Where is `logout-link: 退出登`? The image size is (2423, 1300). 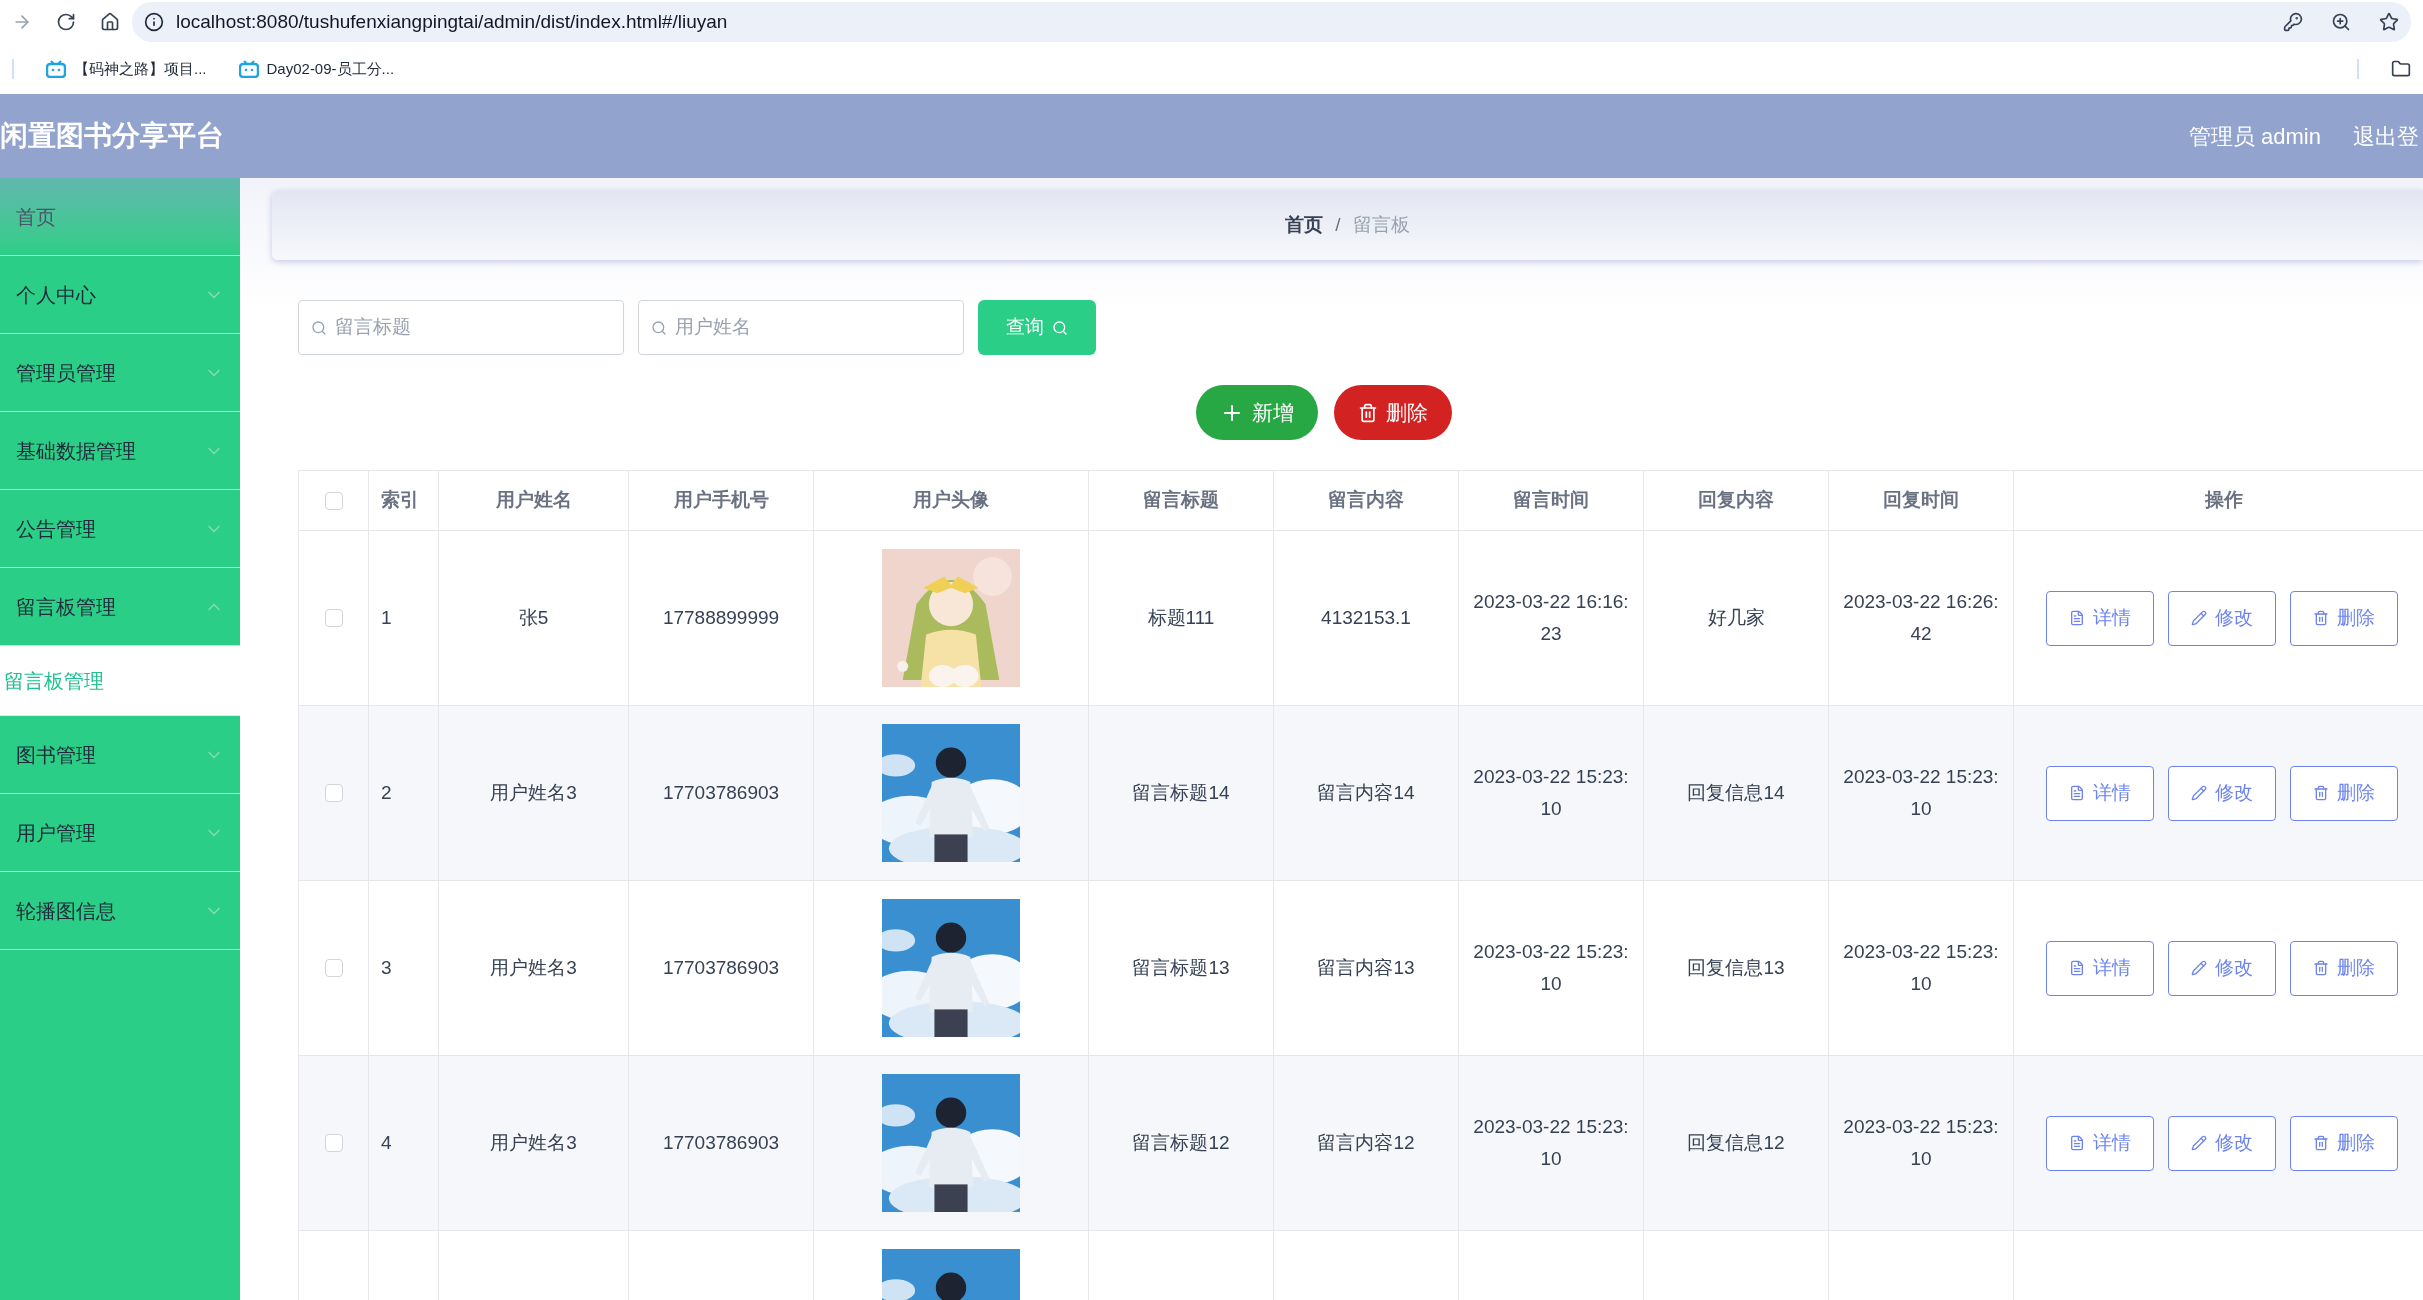 logout-link: 退出登 is located at coordinates (2386, 136).